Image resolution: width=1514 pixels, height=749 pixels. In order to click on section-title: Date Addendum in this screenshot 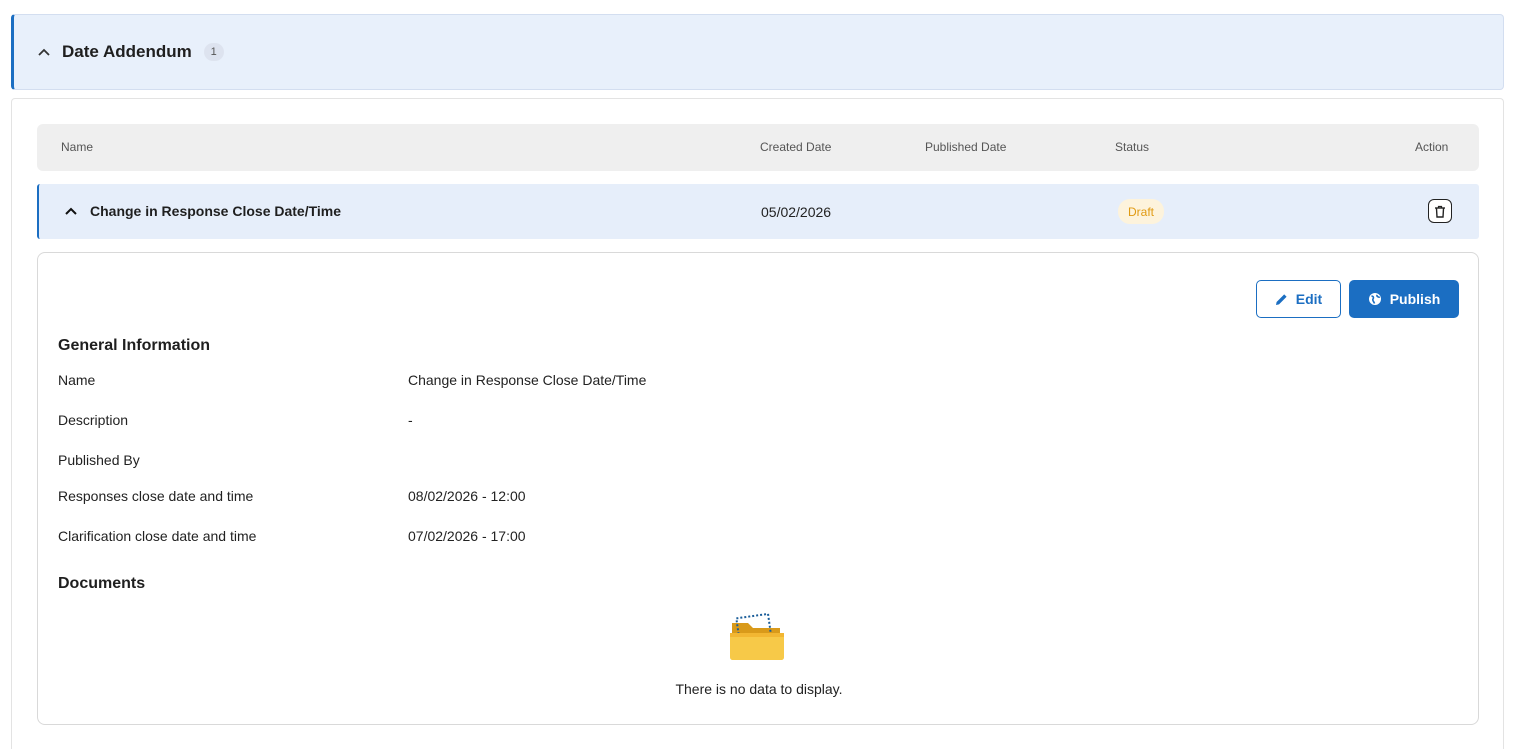, I will do `click(127, 51)`.